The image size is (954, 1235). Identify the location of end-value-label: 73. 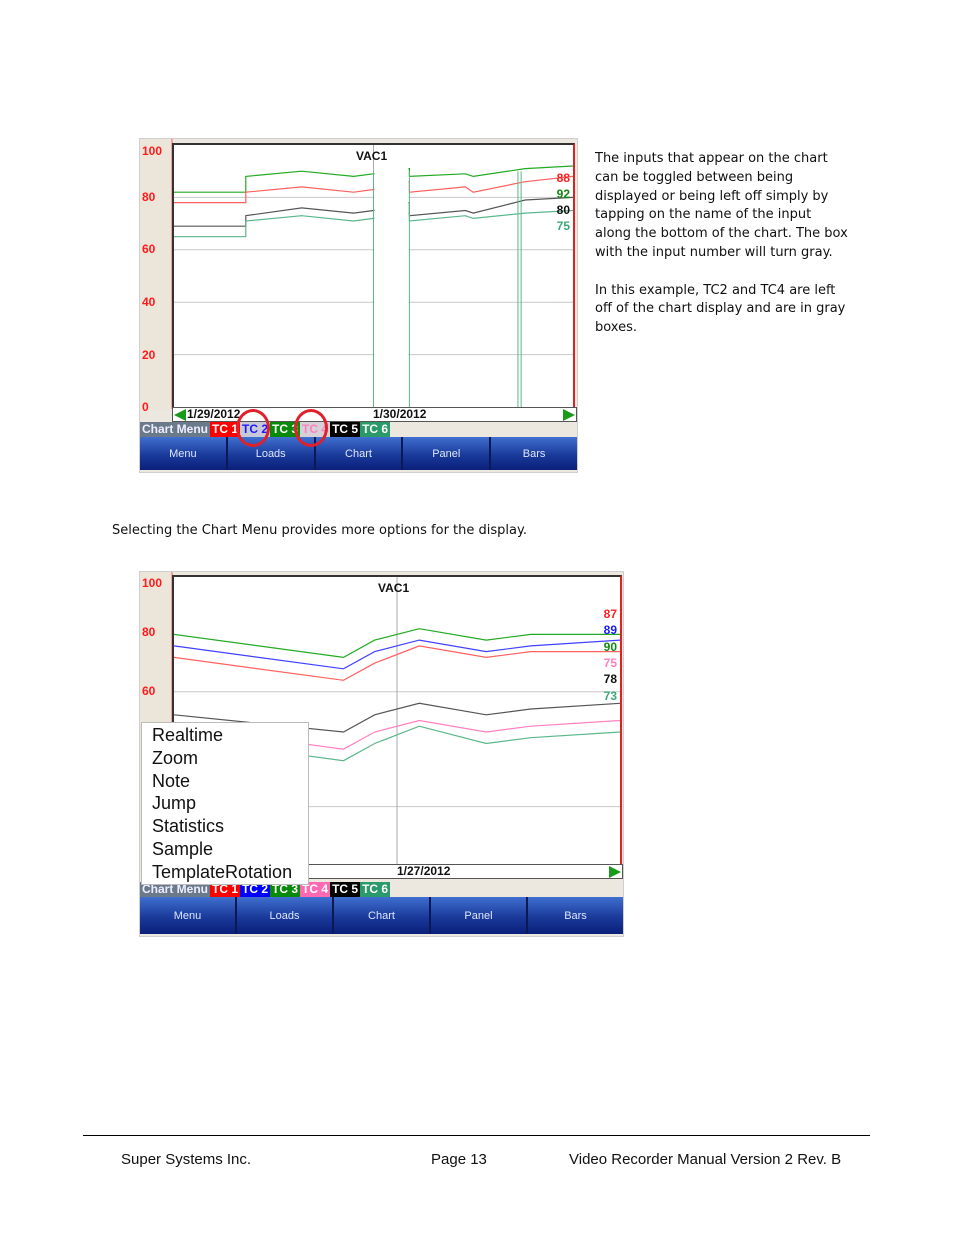
(610, 695).